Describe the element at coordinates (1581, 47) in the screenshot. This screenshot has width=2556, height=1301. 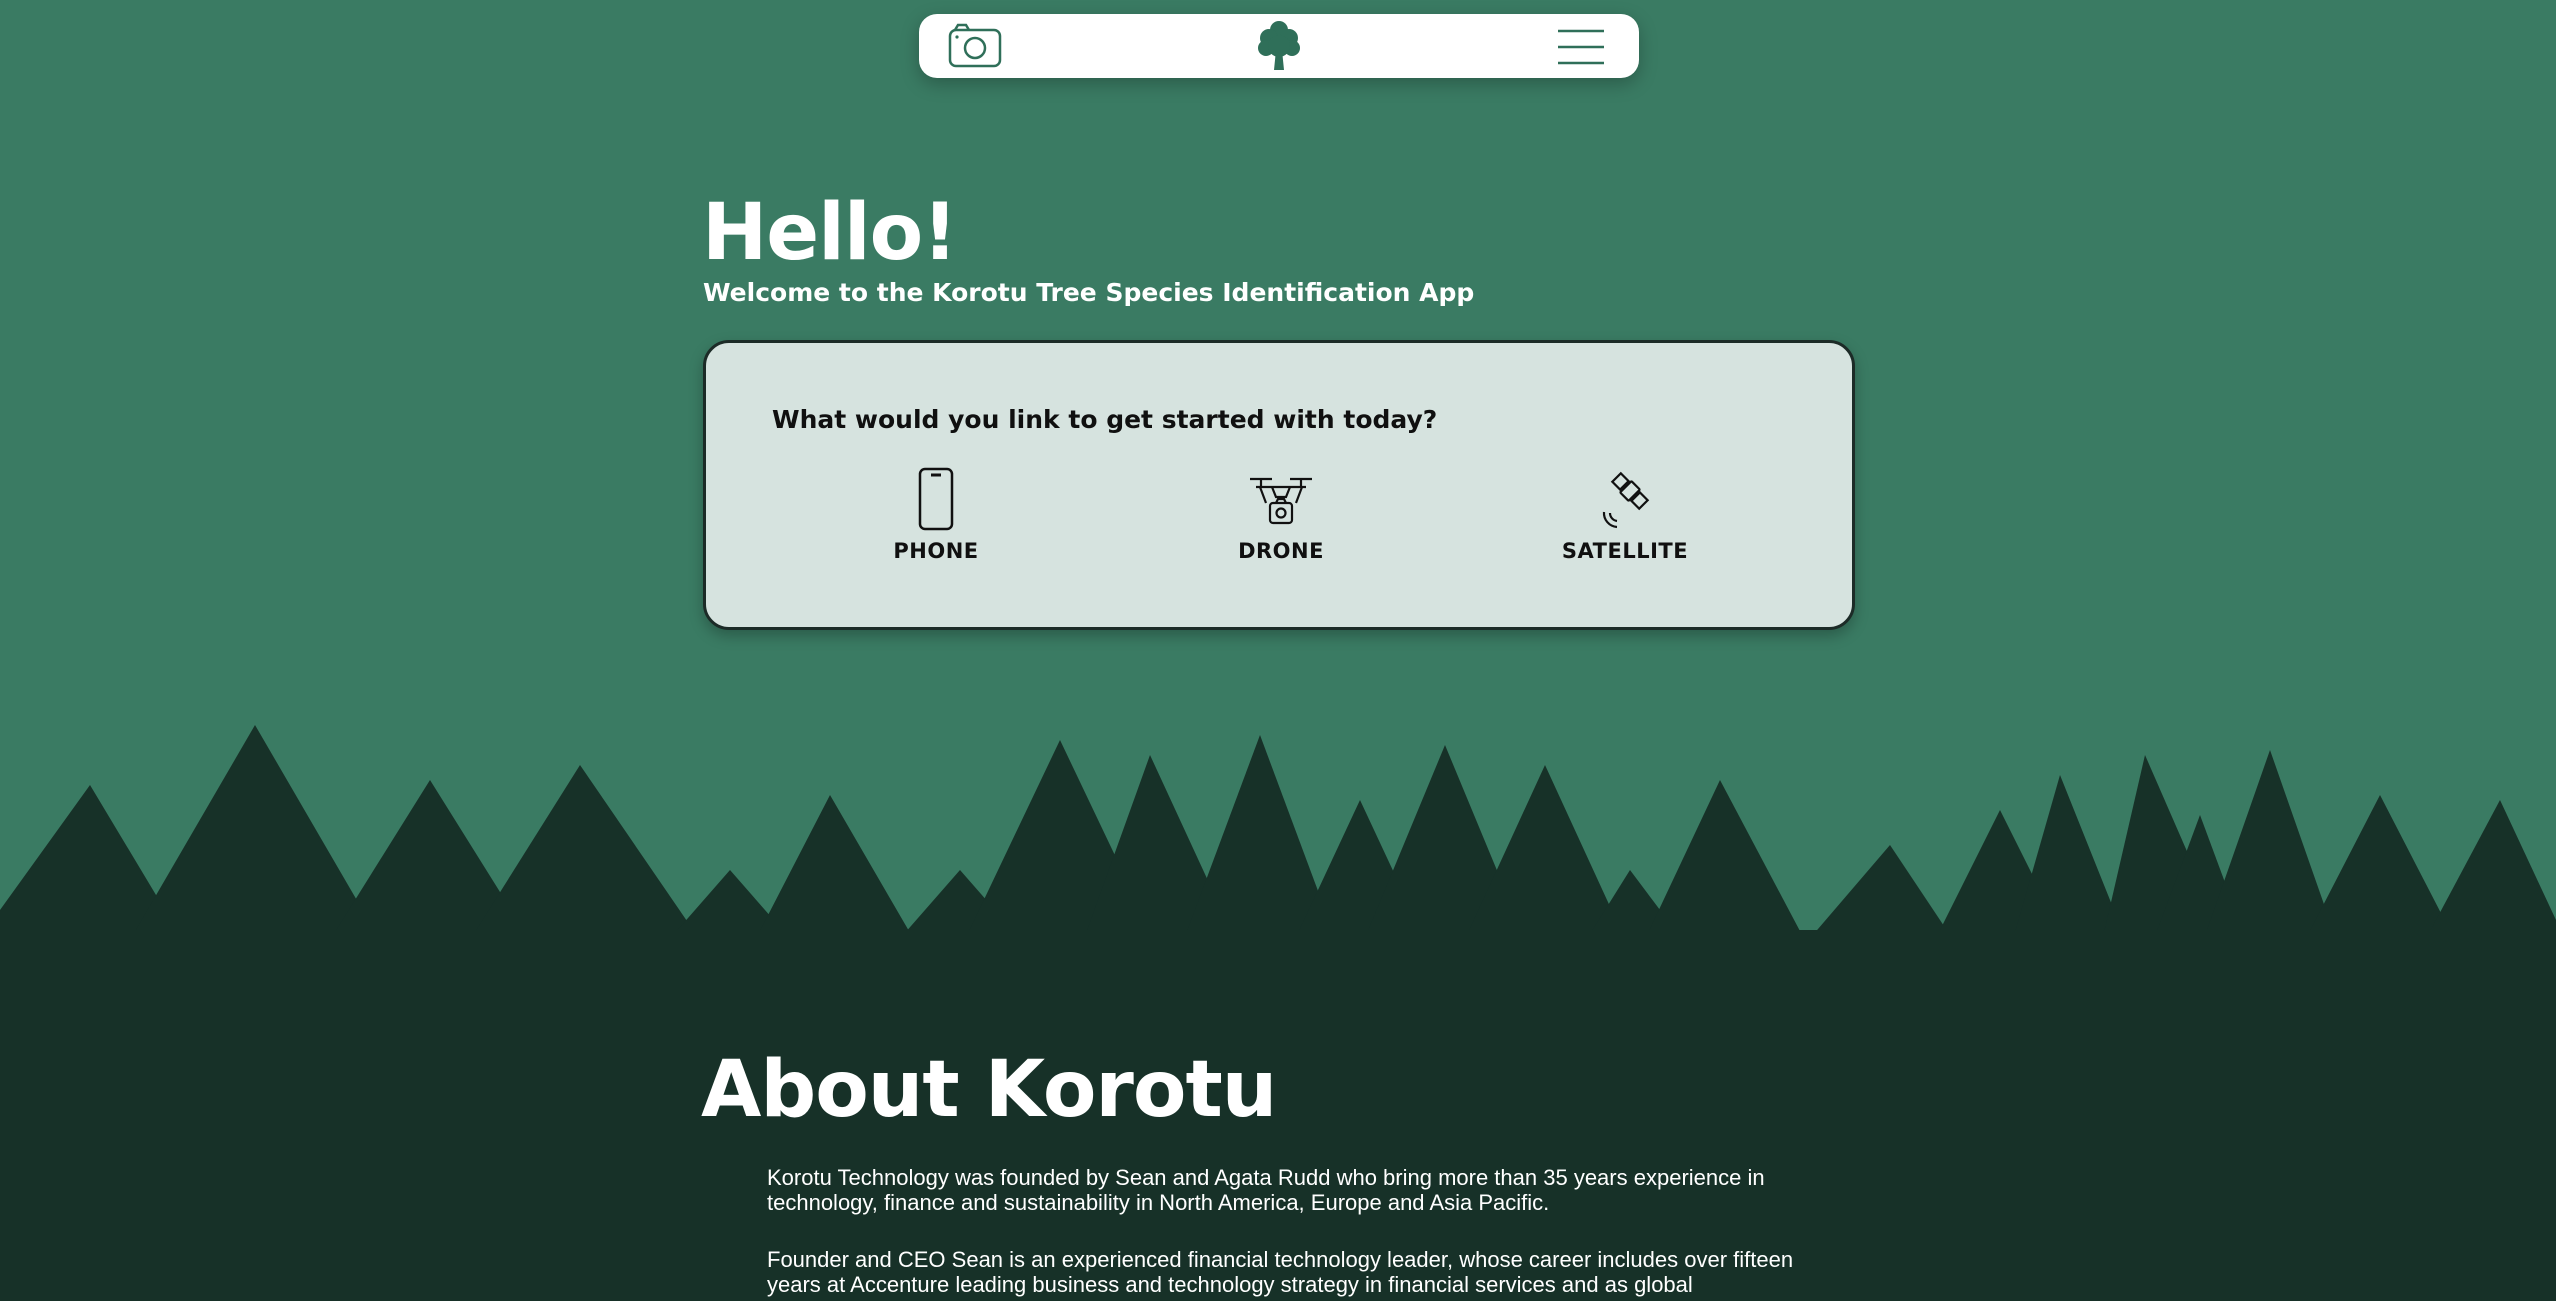
I see `hamburger-menu-icon` at that location.